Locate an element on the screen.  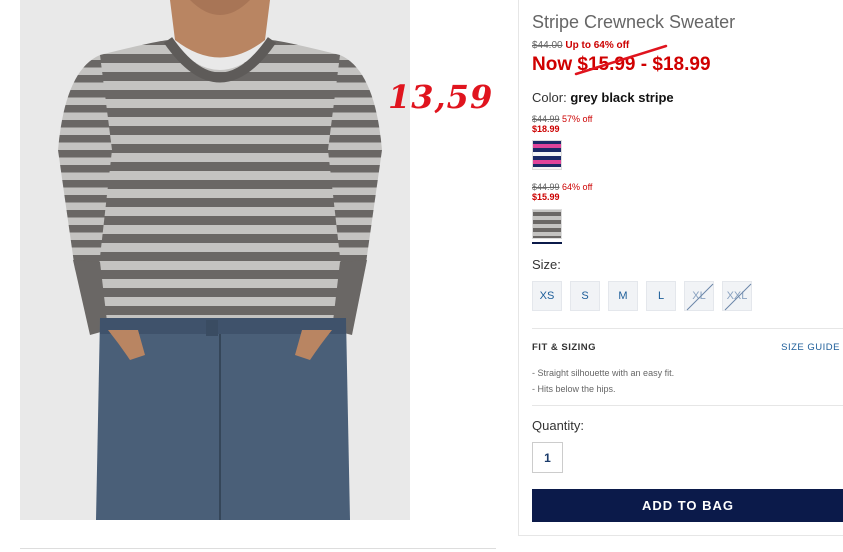
variant-discount: 57% off is located at coordinates (577, 119).